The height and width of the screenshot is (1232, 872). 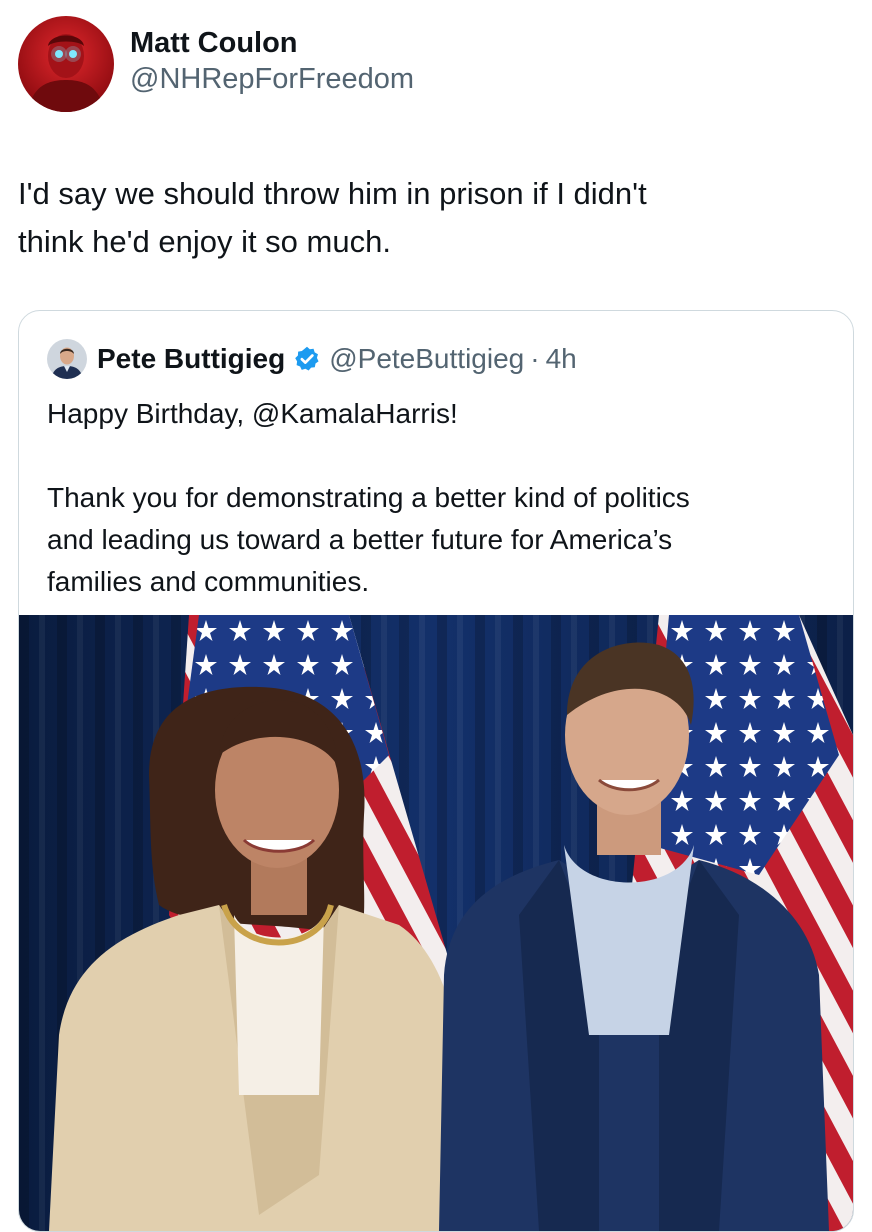 I want to click on verified-badge-icon, so click(x=307, y=359).